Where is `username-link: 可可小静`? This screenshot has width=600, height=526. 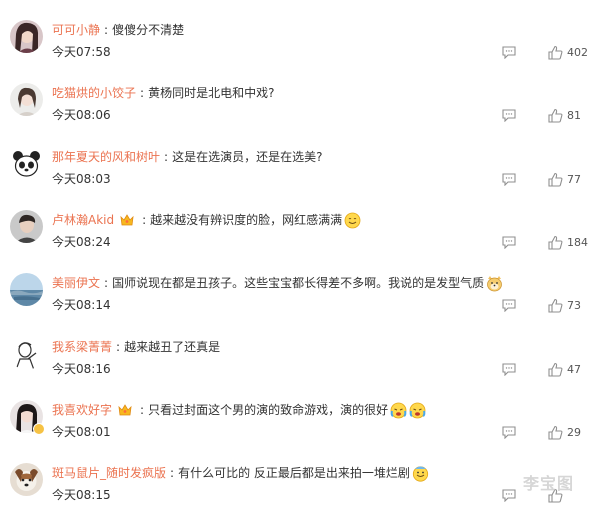 username-link: 可可小静 is located at coordinates (76, 30).